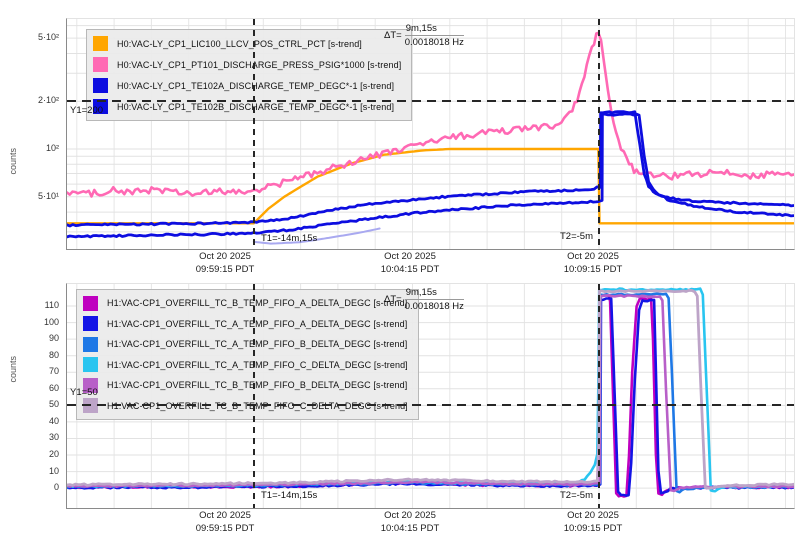 Image resolution: width=804 pixels, height=551 pixels. What do you see at coordinates (53, 388) in the screenshot?
I see `y-tick-label: 60` at bounding box center [53, 388].